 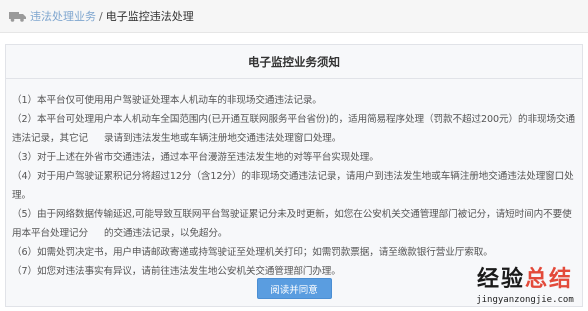 I want to click on notice-title: 电子监控业务须知, so click(x=294, y=61).